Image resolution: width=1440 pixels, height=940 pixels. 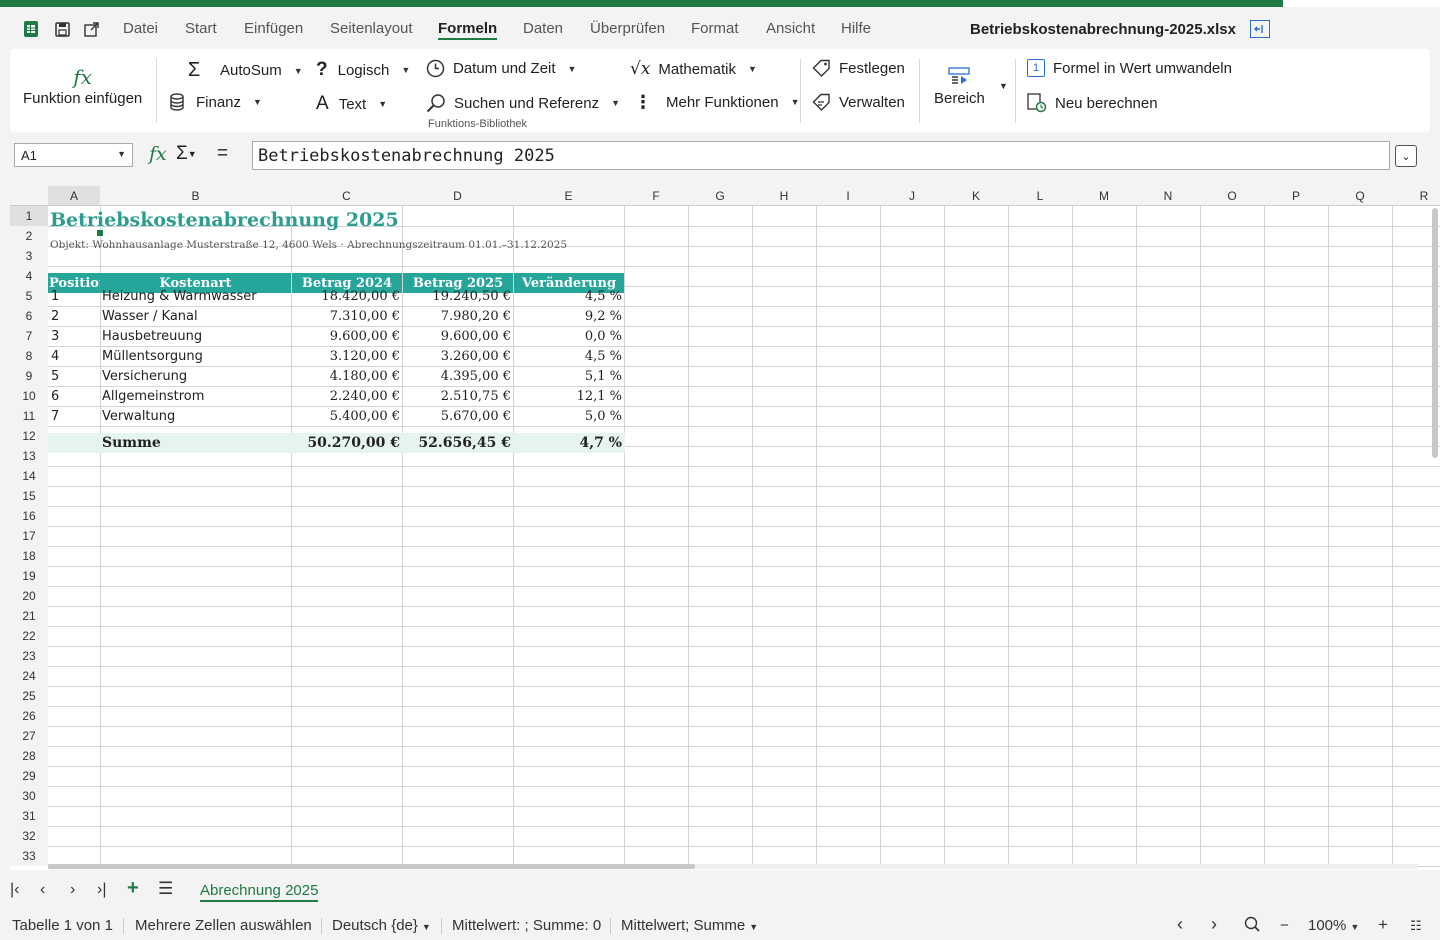 I want to click on finance-button: Finanz ▼, so click(x=215, y=102).